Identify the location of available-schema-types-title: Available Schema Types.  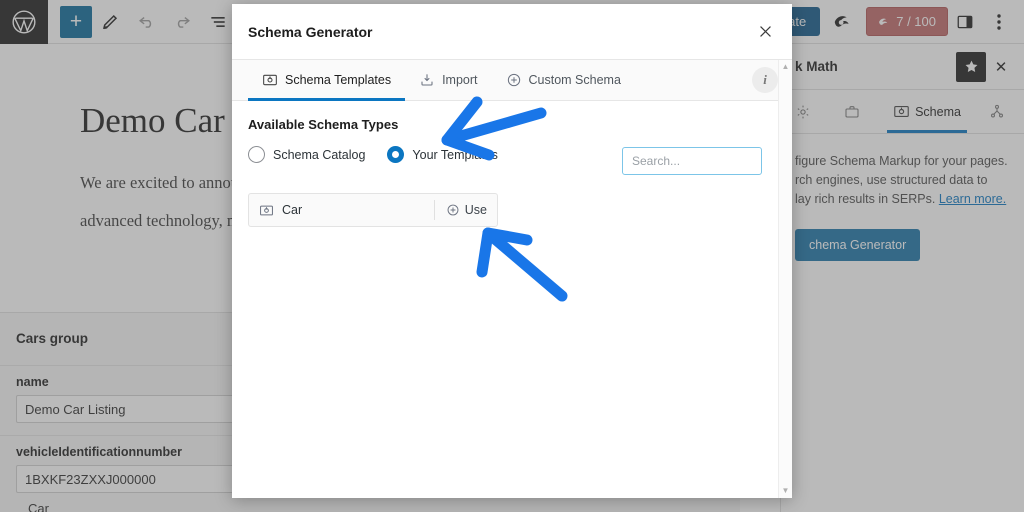
(323, 124).